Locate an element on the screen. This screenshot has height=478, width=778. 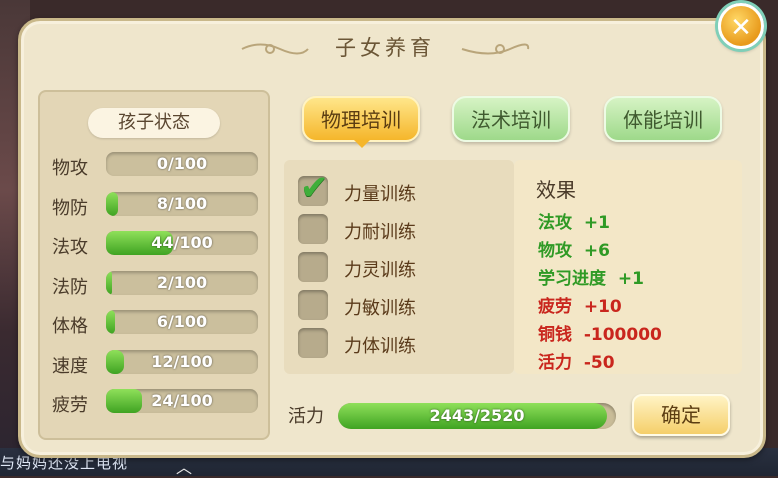
stat-magic-defense-value: 2/100 is located at coordinates (182, 282).